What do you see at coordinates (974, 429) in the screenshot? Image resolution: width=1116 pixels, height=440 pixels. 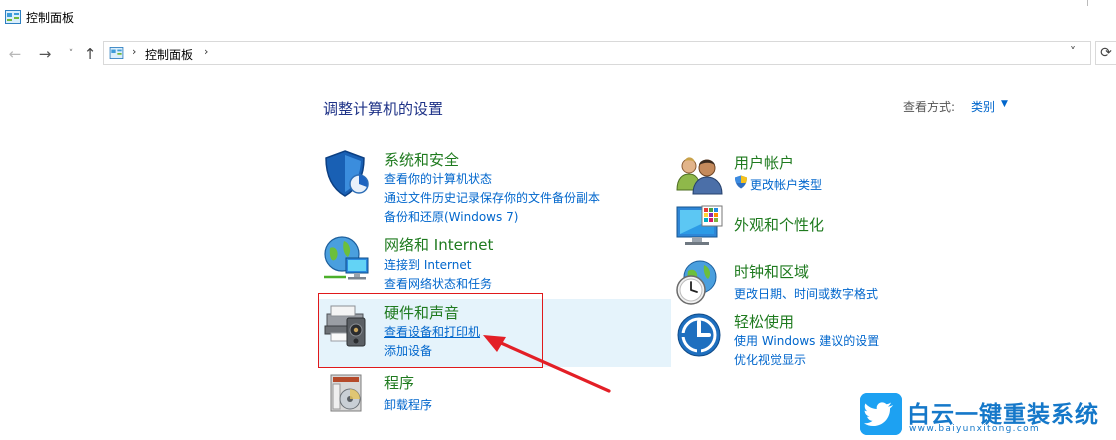 I see `watermark-url: www.baiyunxitong.com` at bounding box center [974, 429].